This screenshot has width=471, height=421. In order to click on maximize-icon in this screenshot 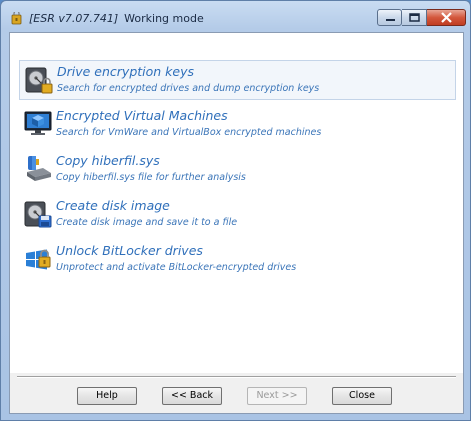, I will do `click(414, 17)`.